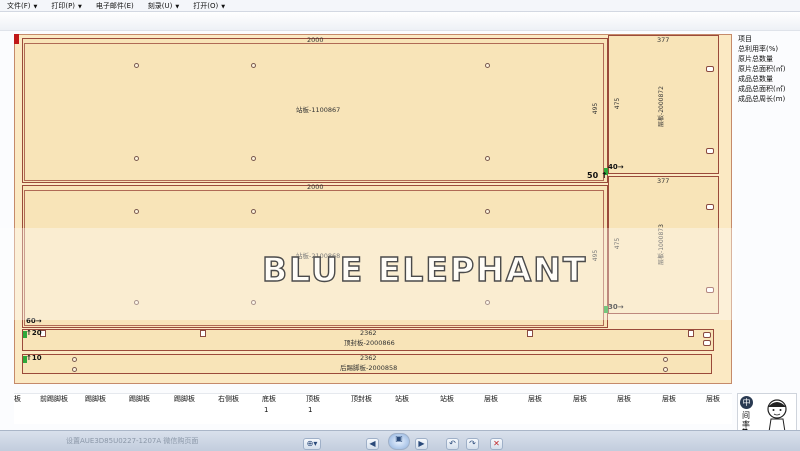 The width and height of the screenshot is (800, 451). What do you see at coordinates (132, 441) in the screenshot?
I see `status-text: 设置AUE3D85U0227-1207A 微信购页面` at bounding box center [132, 441].